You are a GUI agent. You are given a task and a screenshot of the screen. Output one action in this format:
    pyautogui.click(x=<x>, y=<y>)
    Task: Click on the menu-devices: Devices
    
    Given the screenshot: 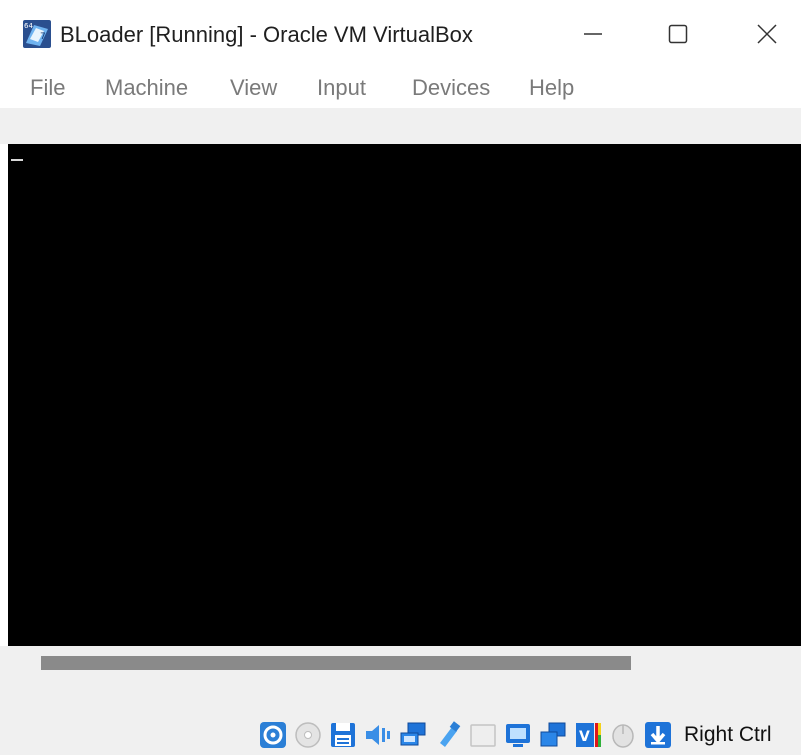 What is the action you would take?
    pyautogui.click(x=451, y=88)
    